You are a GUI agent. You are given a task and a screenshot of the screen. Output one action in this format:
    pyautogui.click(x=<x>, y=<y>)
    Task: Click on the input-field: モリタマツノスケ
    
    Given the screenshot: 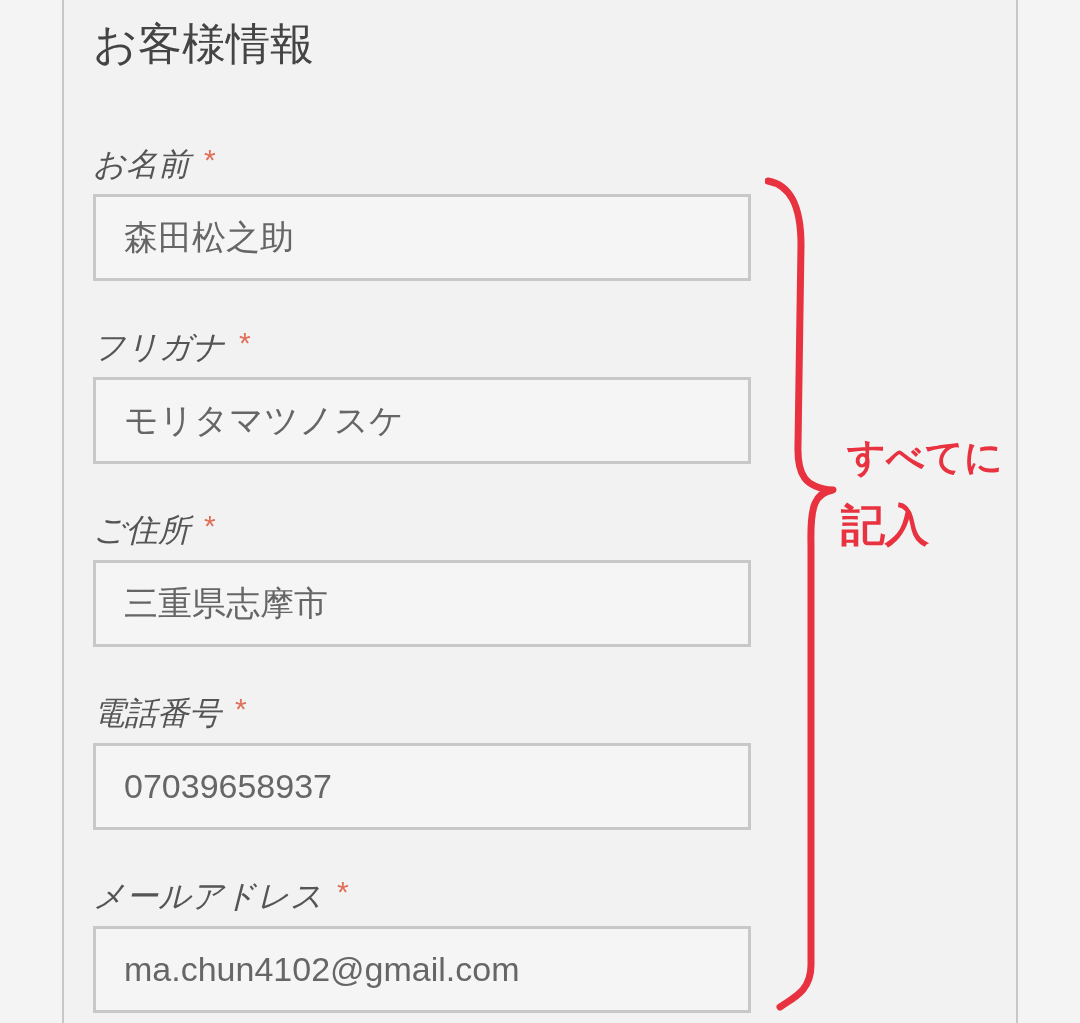 What is the action you would take?
    pyautogui.click(x=422, y=420)
    